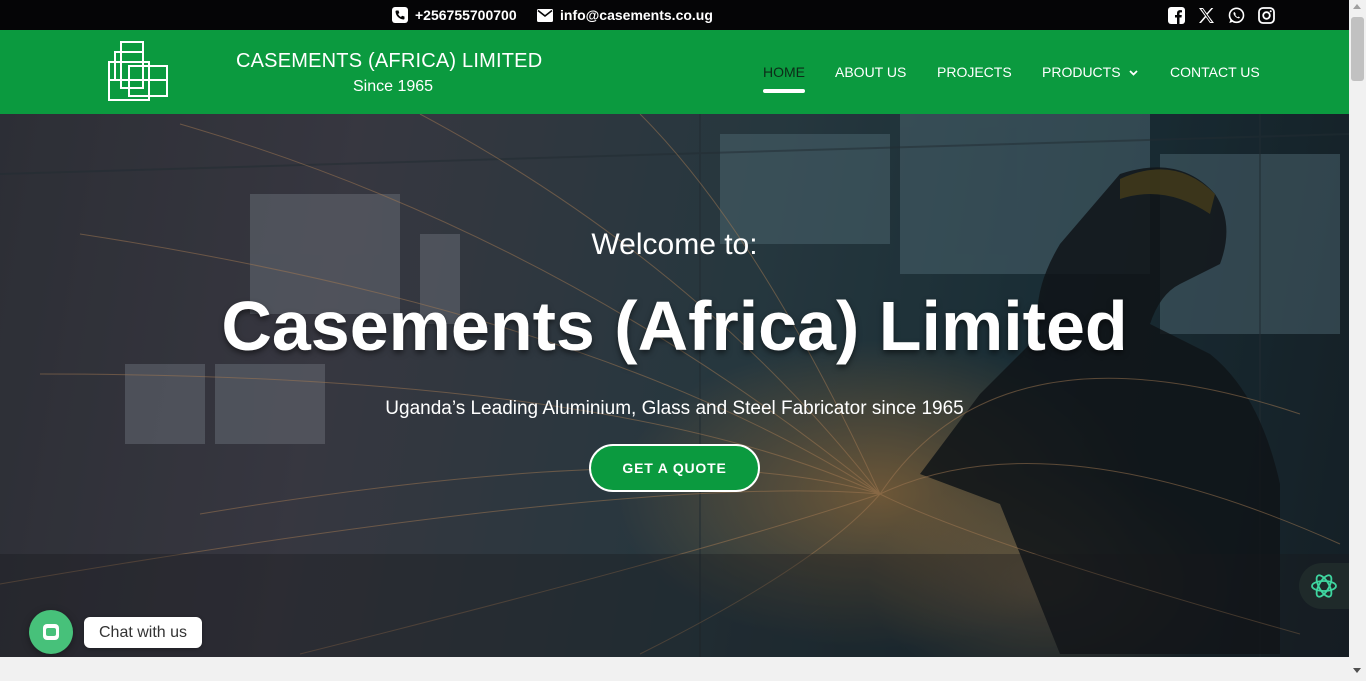 Image resolution: width=1366 pixels, height=681 pixels. I want to click on chat-bubble-icon, so click(51, 632).